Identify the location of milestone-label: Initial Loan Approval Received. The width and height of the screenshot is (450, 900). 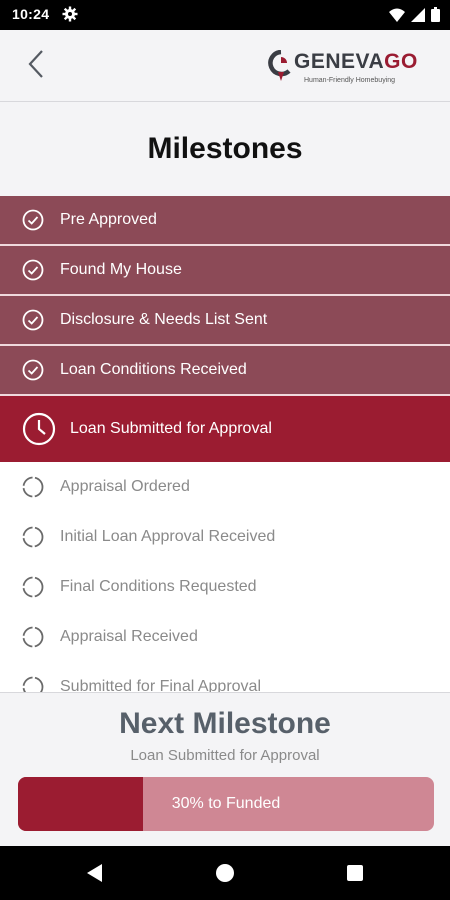
(168, 536).